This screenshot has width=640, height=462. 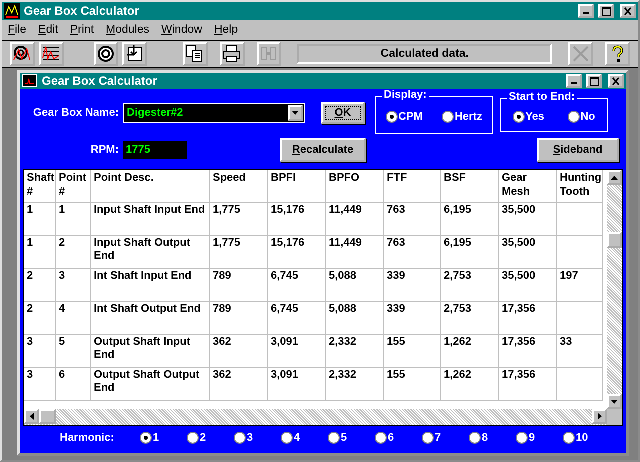 What do you see at coordinates (542, 97) in the screenshot?
I see `group-title: Start to End:` at bounding box center [542, 97].